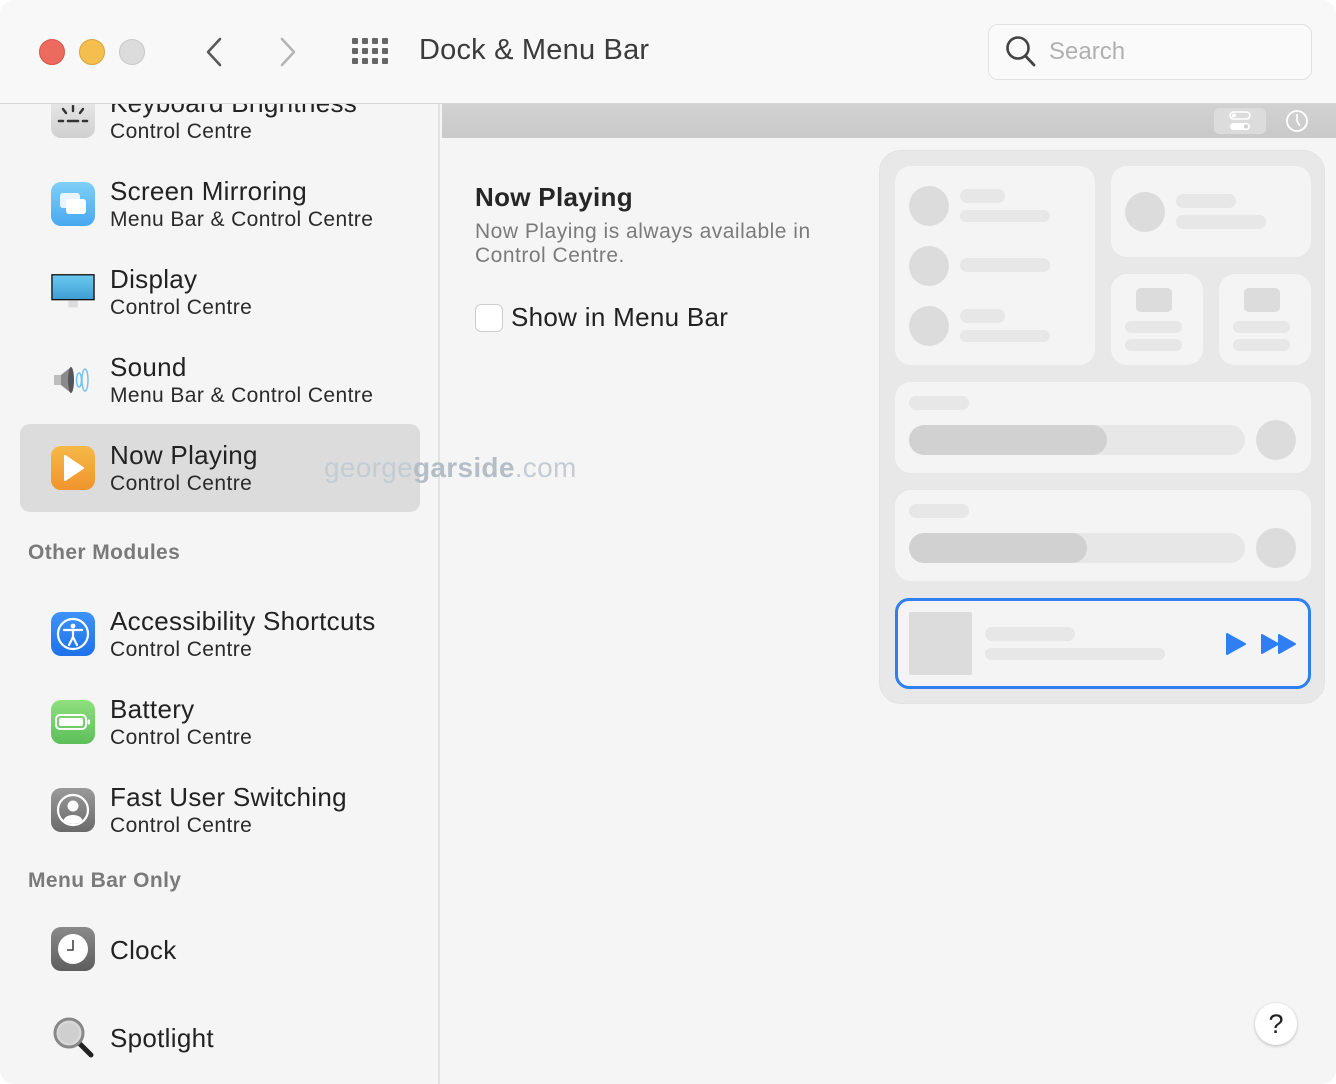  I want to click on show-in-menu-bar-label: Show in Menu Bar, so click(620, 317).